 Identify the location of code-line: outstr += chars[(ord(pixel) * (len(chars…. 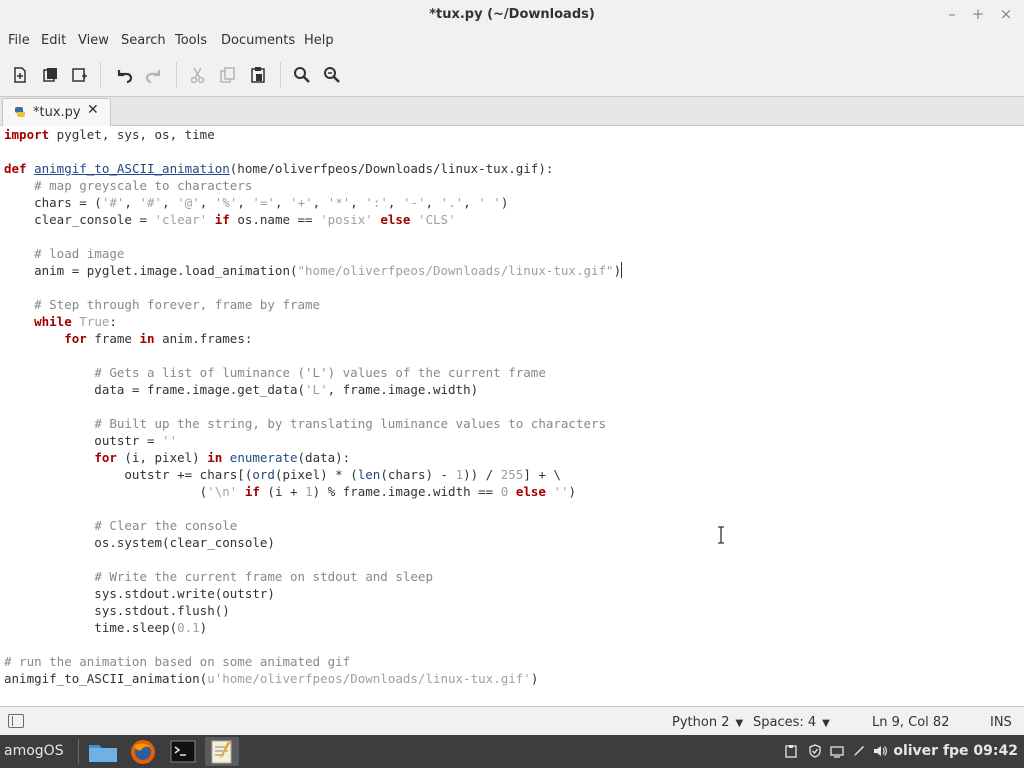
(282, 474).